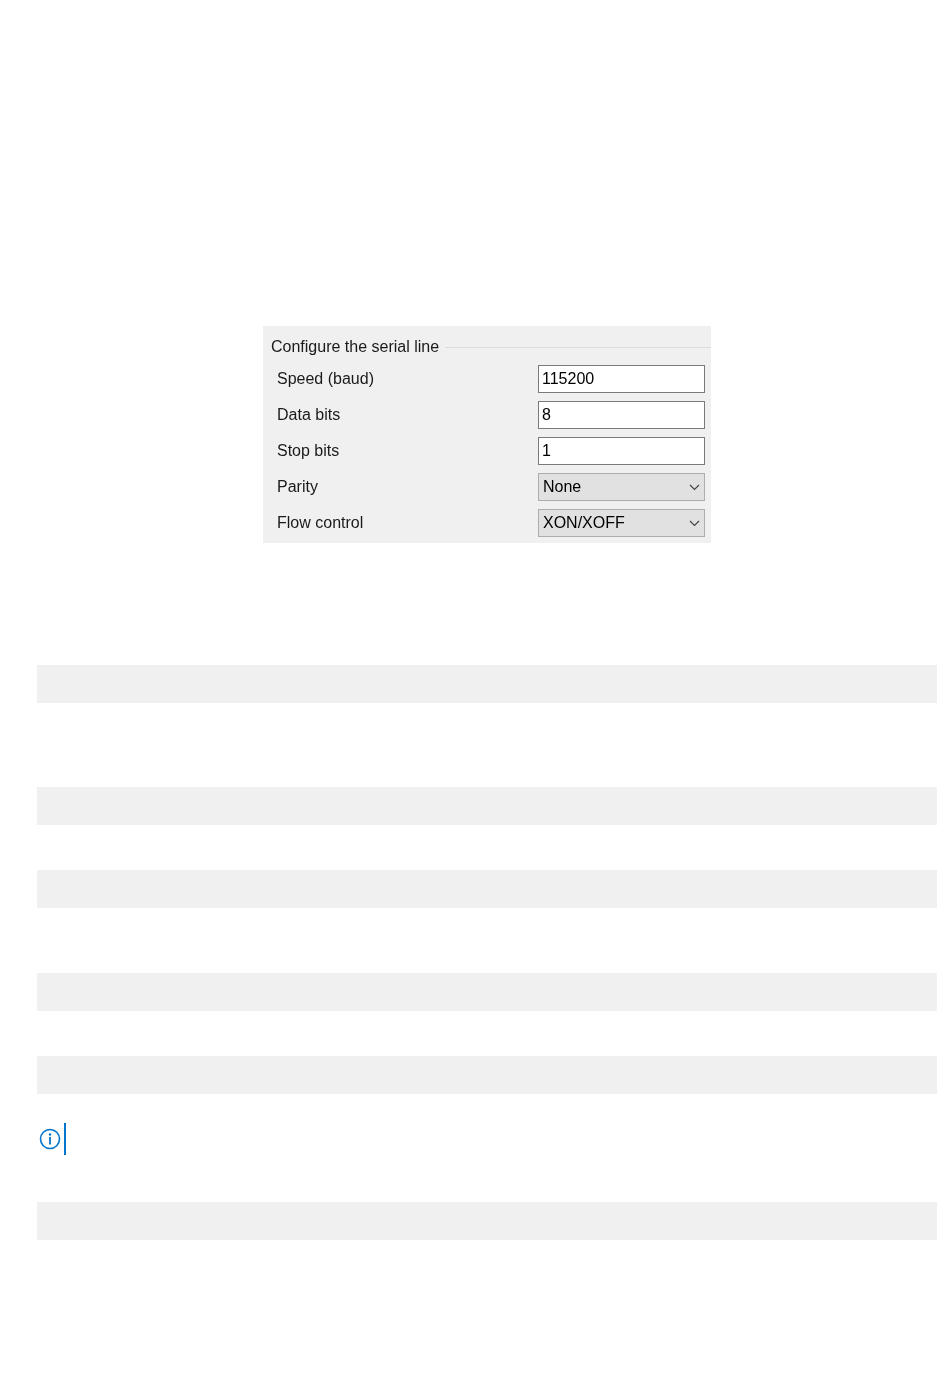  I want to click on dropdown: XON/XOFF, so click(621, 523).